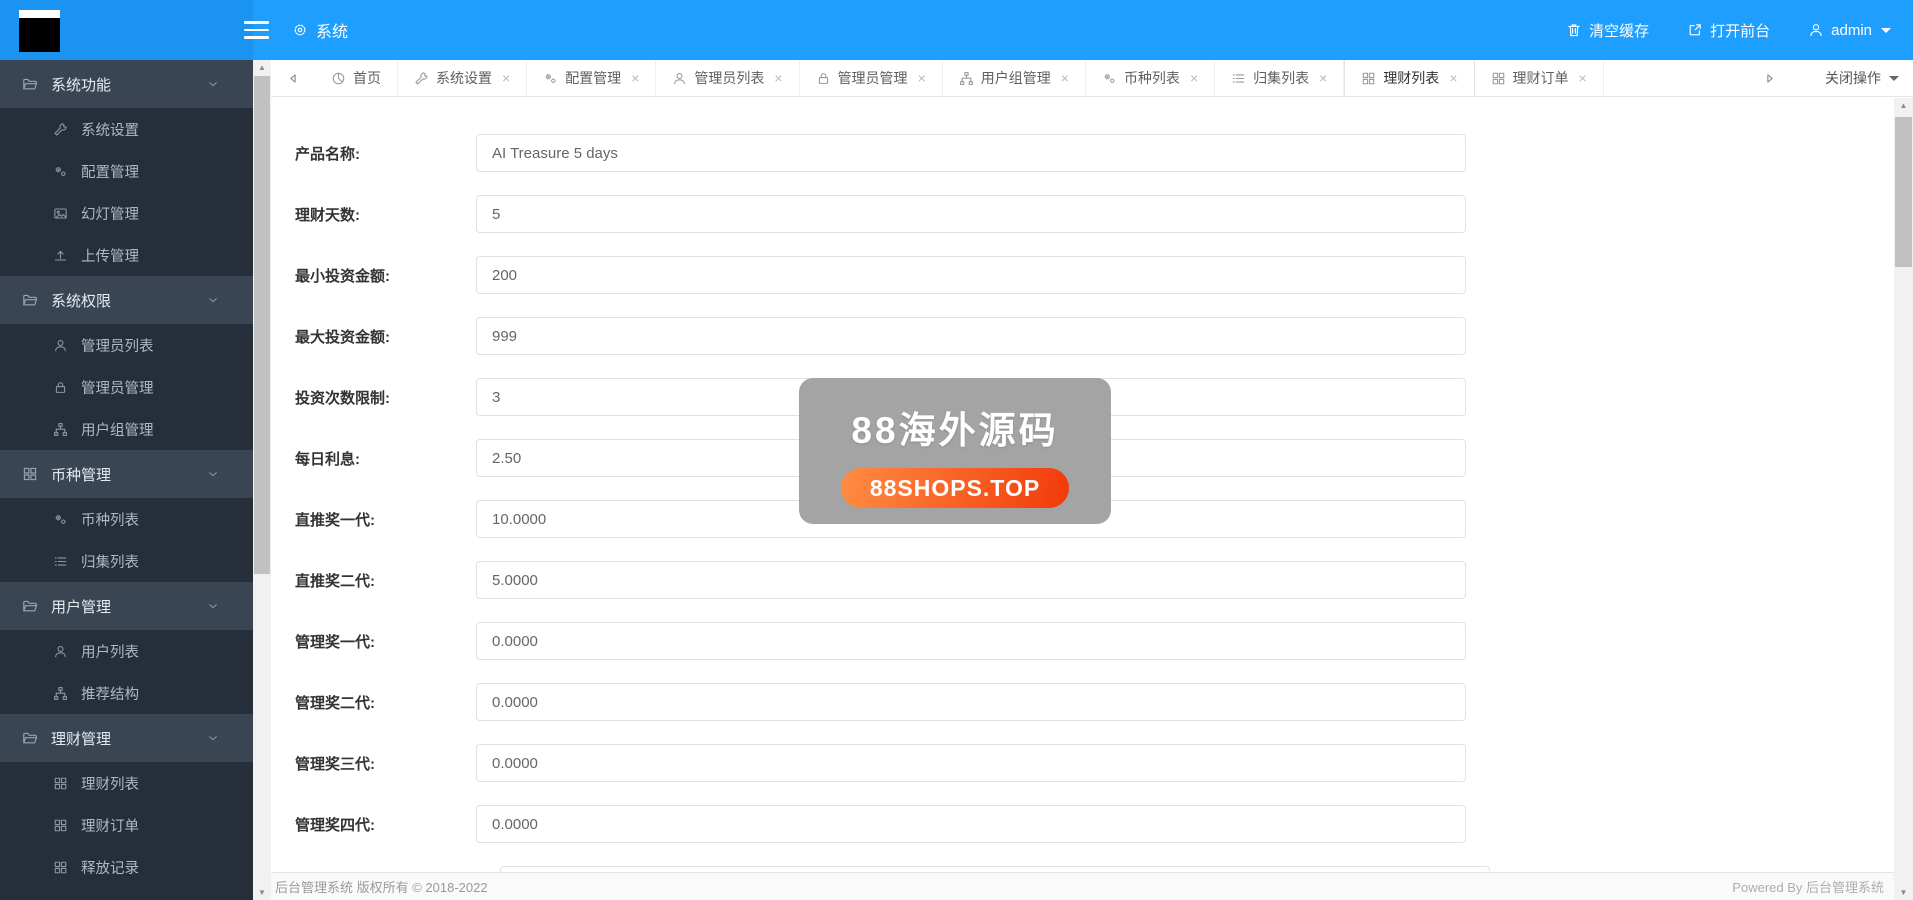  Describe the element at coordinates (956, 30) in the screenshot. I see `top-header: 系统 清空缓存 打开前台 admin` at that location.